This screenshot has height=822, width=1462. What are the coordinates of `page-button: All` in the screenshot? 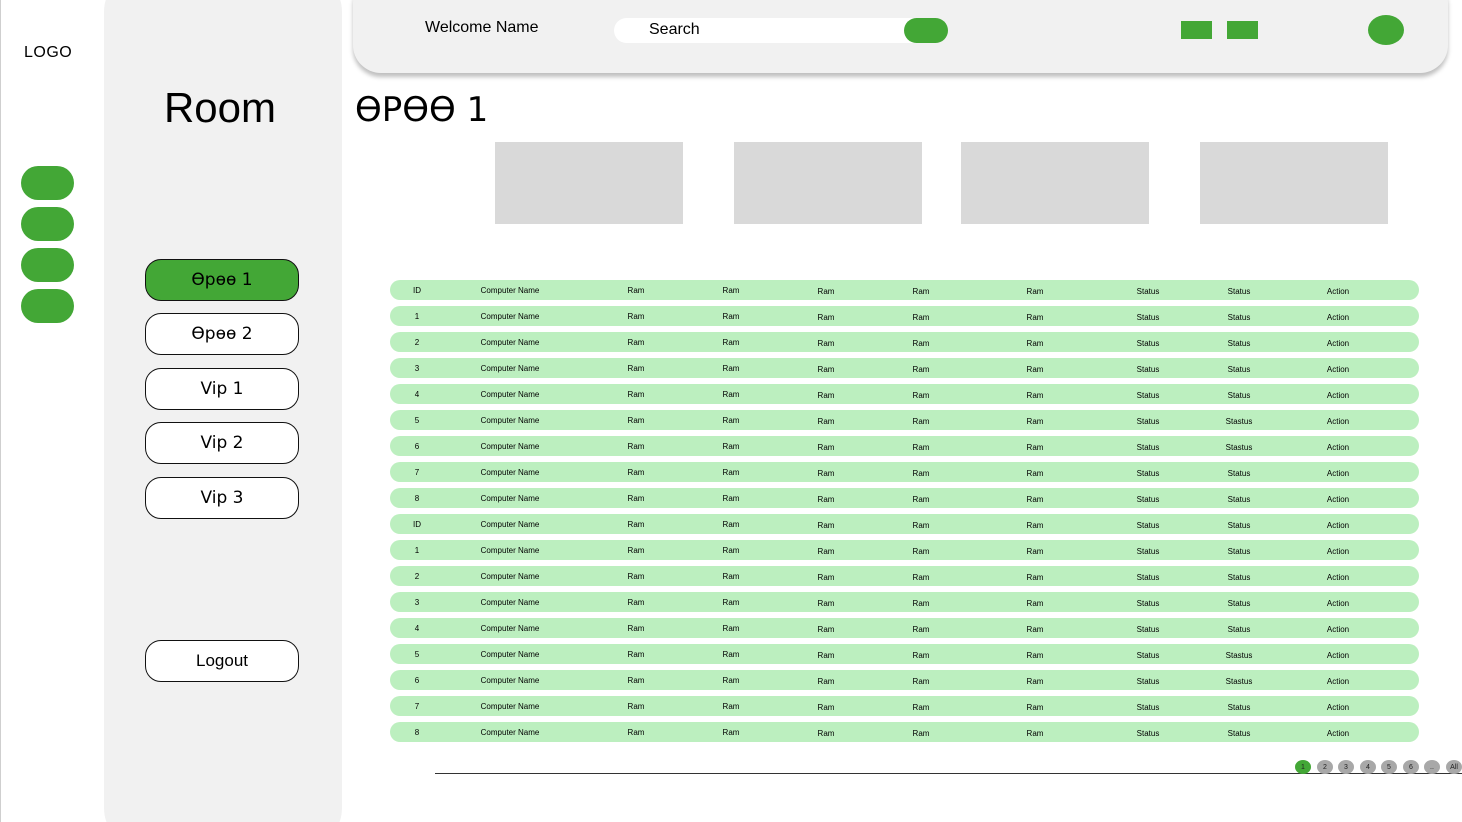 It's located at (1454, 767).